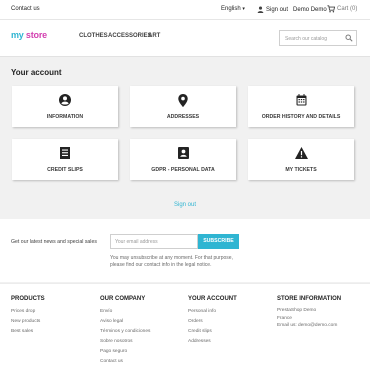 This screenshot has height=371, width=370. I want to click on footer-heading: OUR COMPANY, so click(123, 299).